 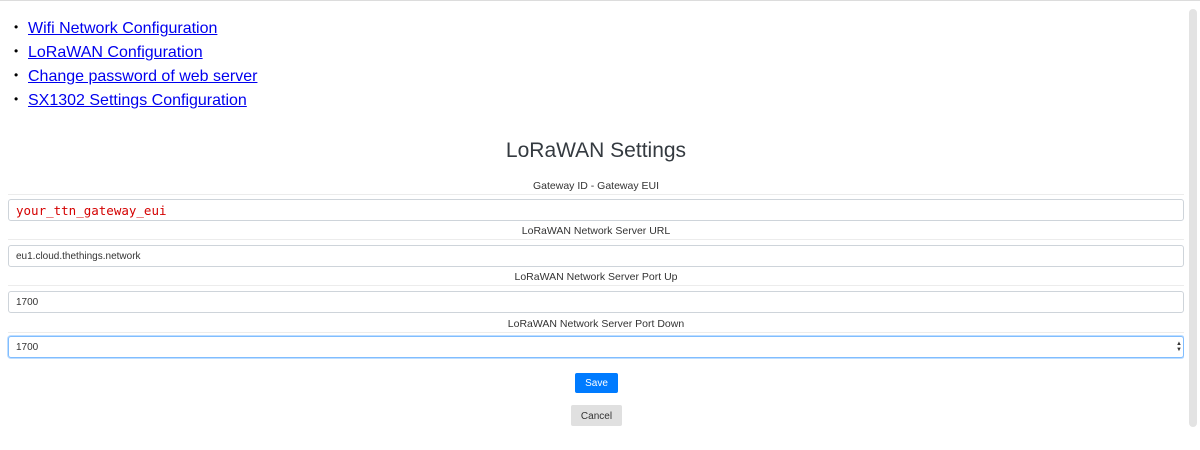 What do you see at coordinates (596, 231) in the screenshot?
I see `server-url-label: LoRaWAN Network Server URL` at bounding box center [596, 231].